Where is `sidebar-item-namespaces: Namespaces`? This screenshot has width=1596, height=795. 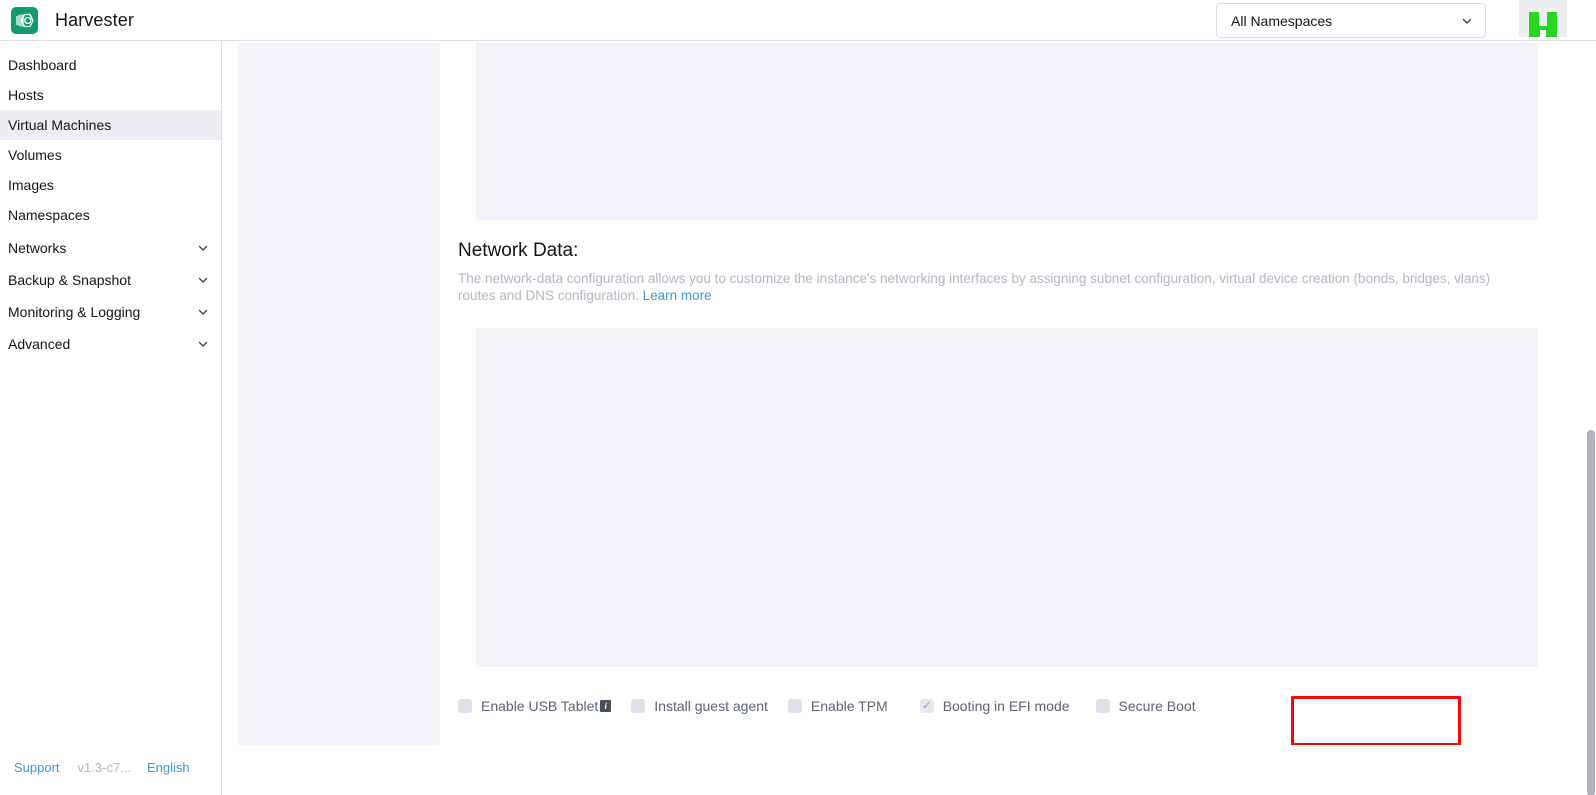
sidebar-item-namespaces: Namespaces is located at coordinates (110, 215).